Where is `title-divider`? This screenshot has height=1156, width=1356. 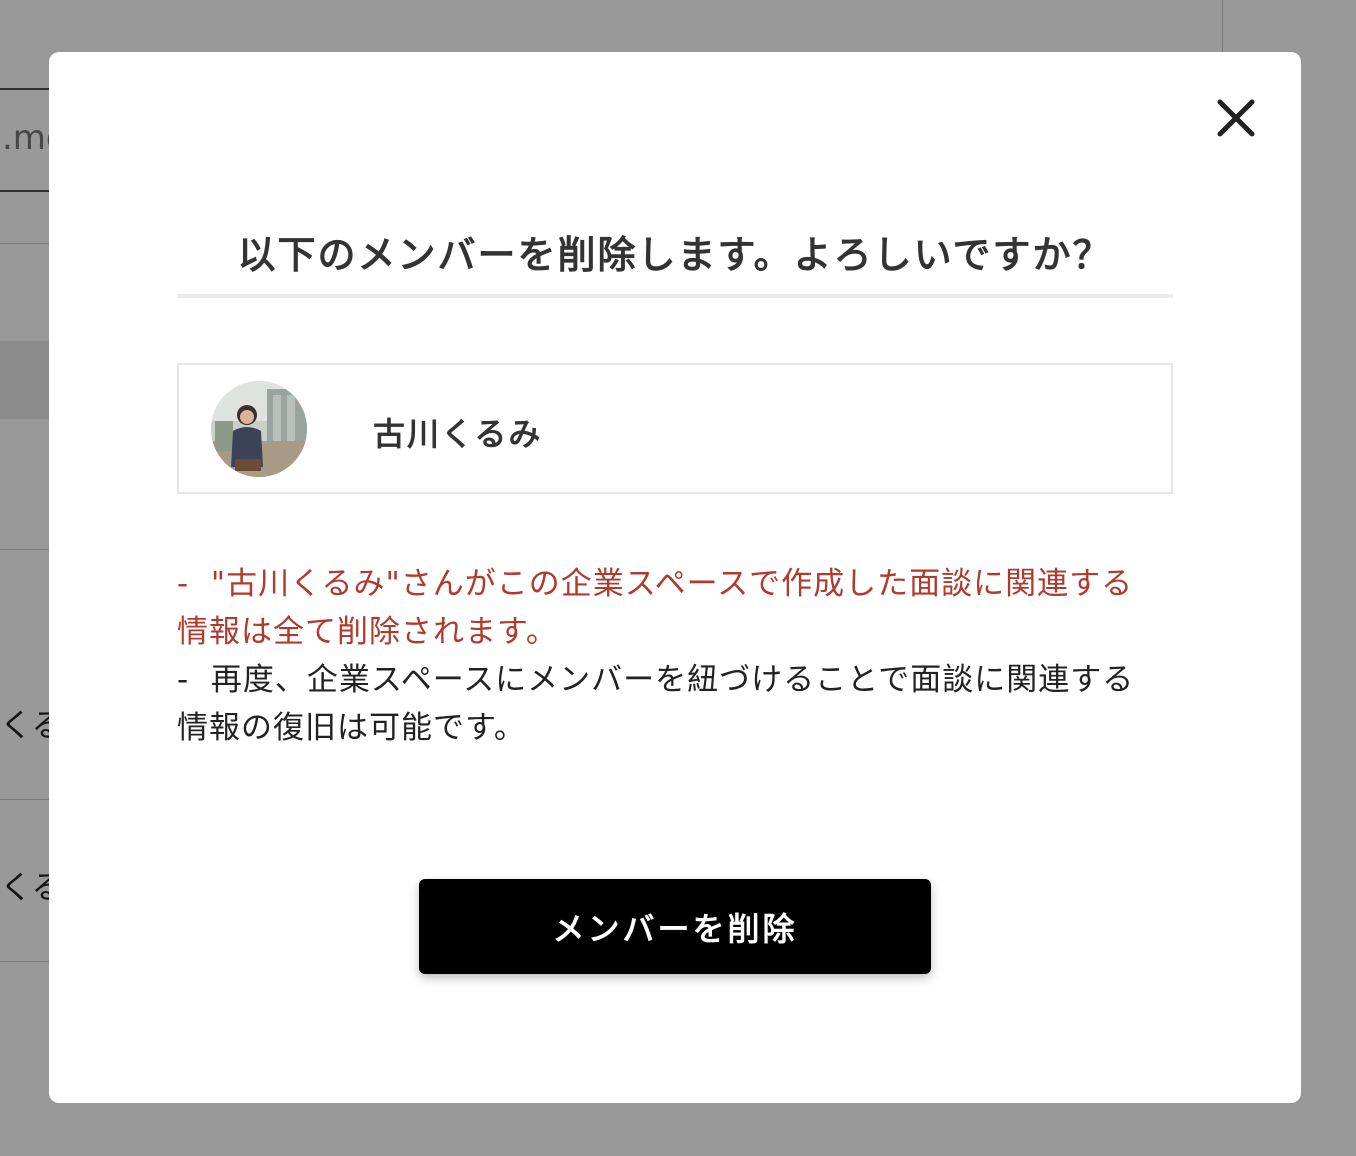 title-divider is located at coordinates (675, 296).